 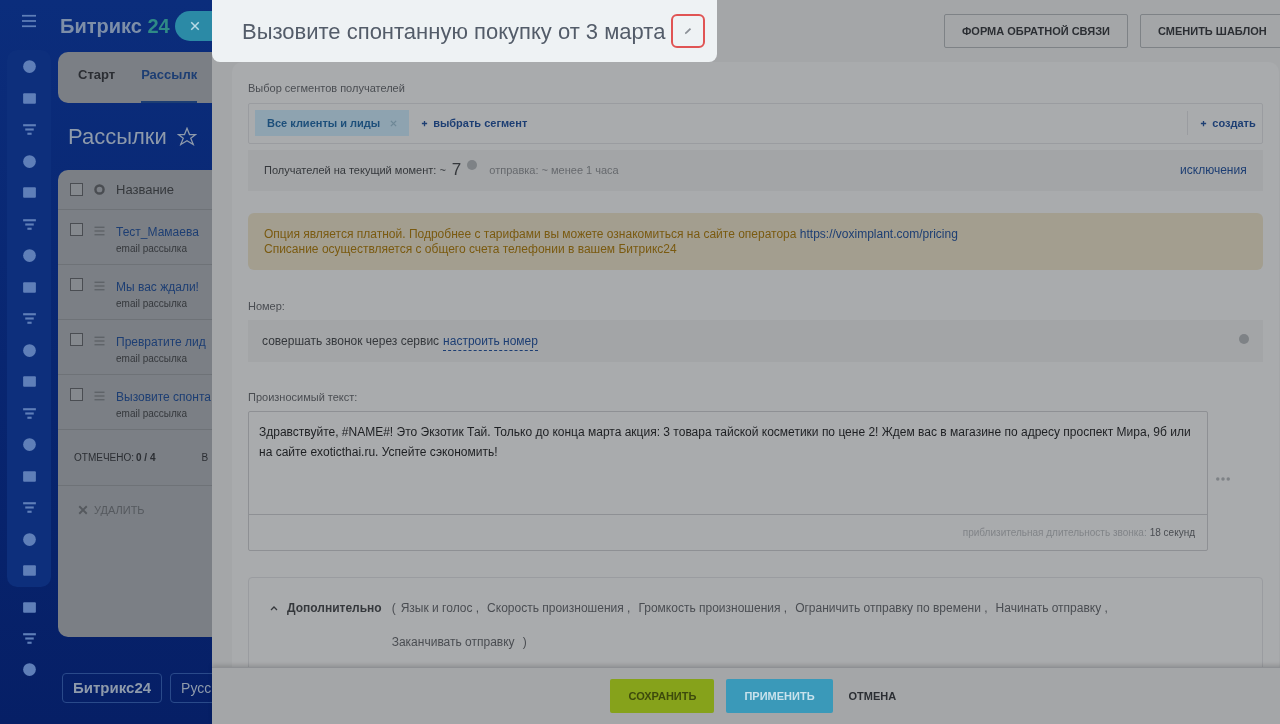 I want to click on column-header: Название, so click(x=145, y=189).